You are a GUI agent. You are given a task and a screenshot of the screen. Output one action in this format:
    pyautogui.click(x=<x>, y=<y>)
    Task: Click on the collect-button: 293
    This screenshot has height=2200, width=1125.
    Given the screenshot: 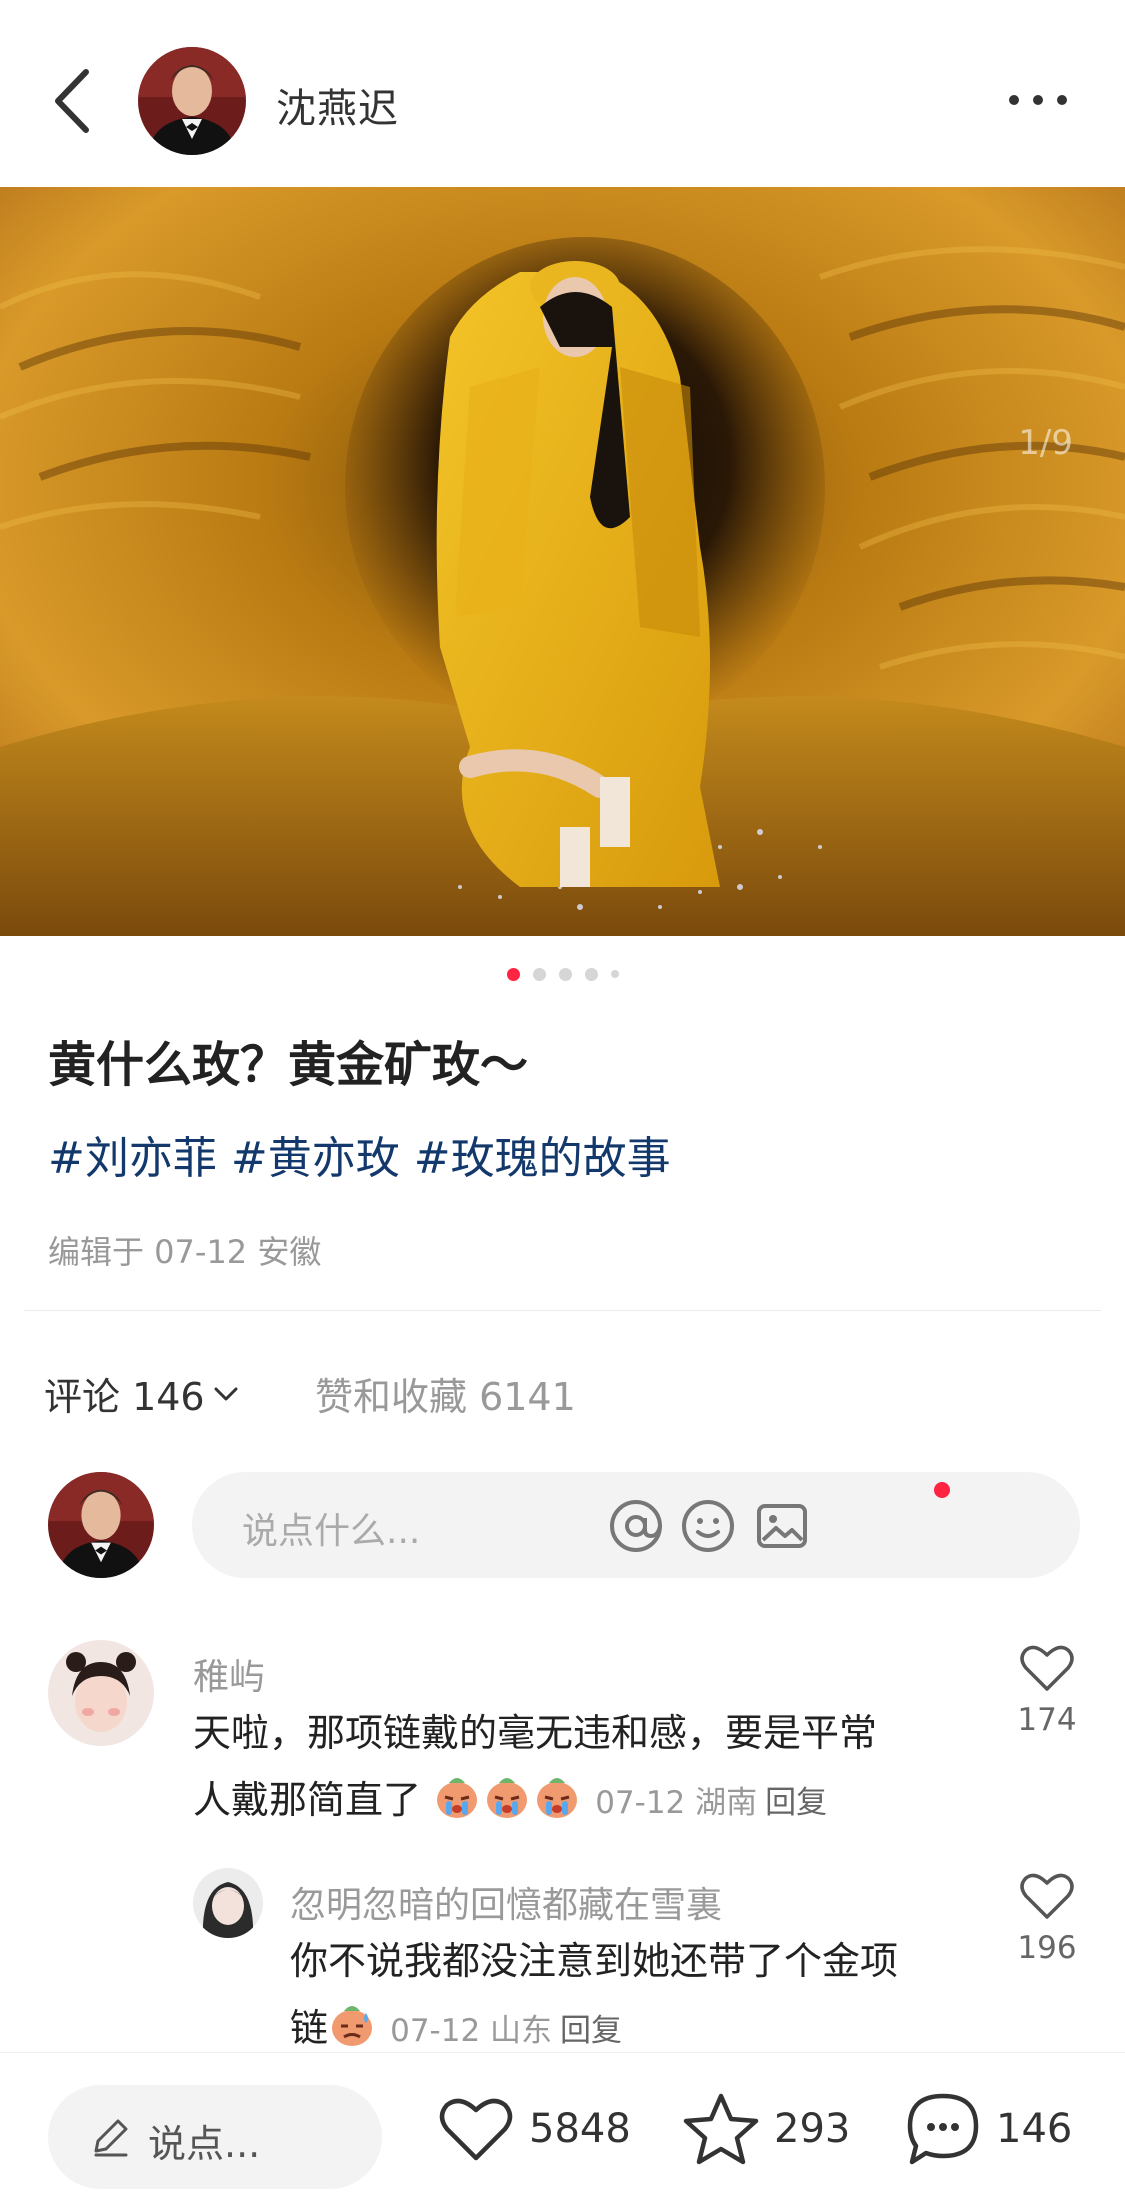 What is the action you would take?
    pyautogui.click(x=766, y=2129)
    